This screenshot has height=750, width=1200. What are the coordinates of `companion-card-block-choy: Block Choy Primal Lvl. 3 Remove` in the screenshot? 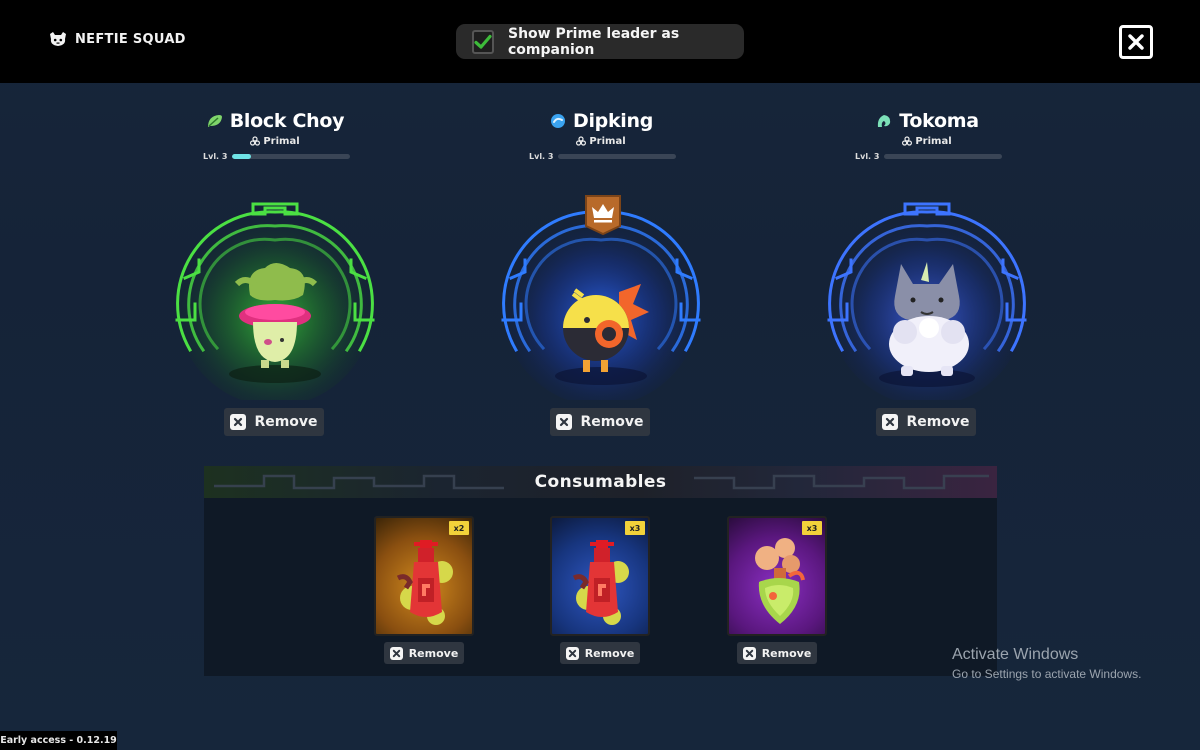 It's located at (275, 274).